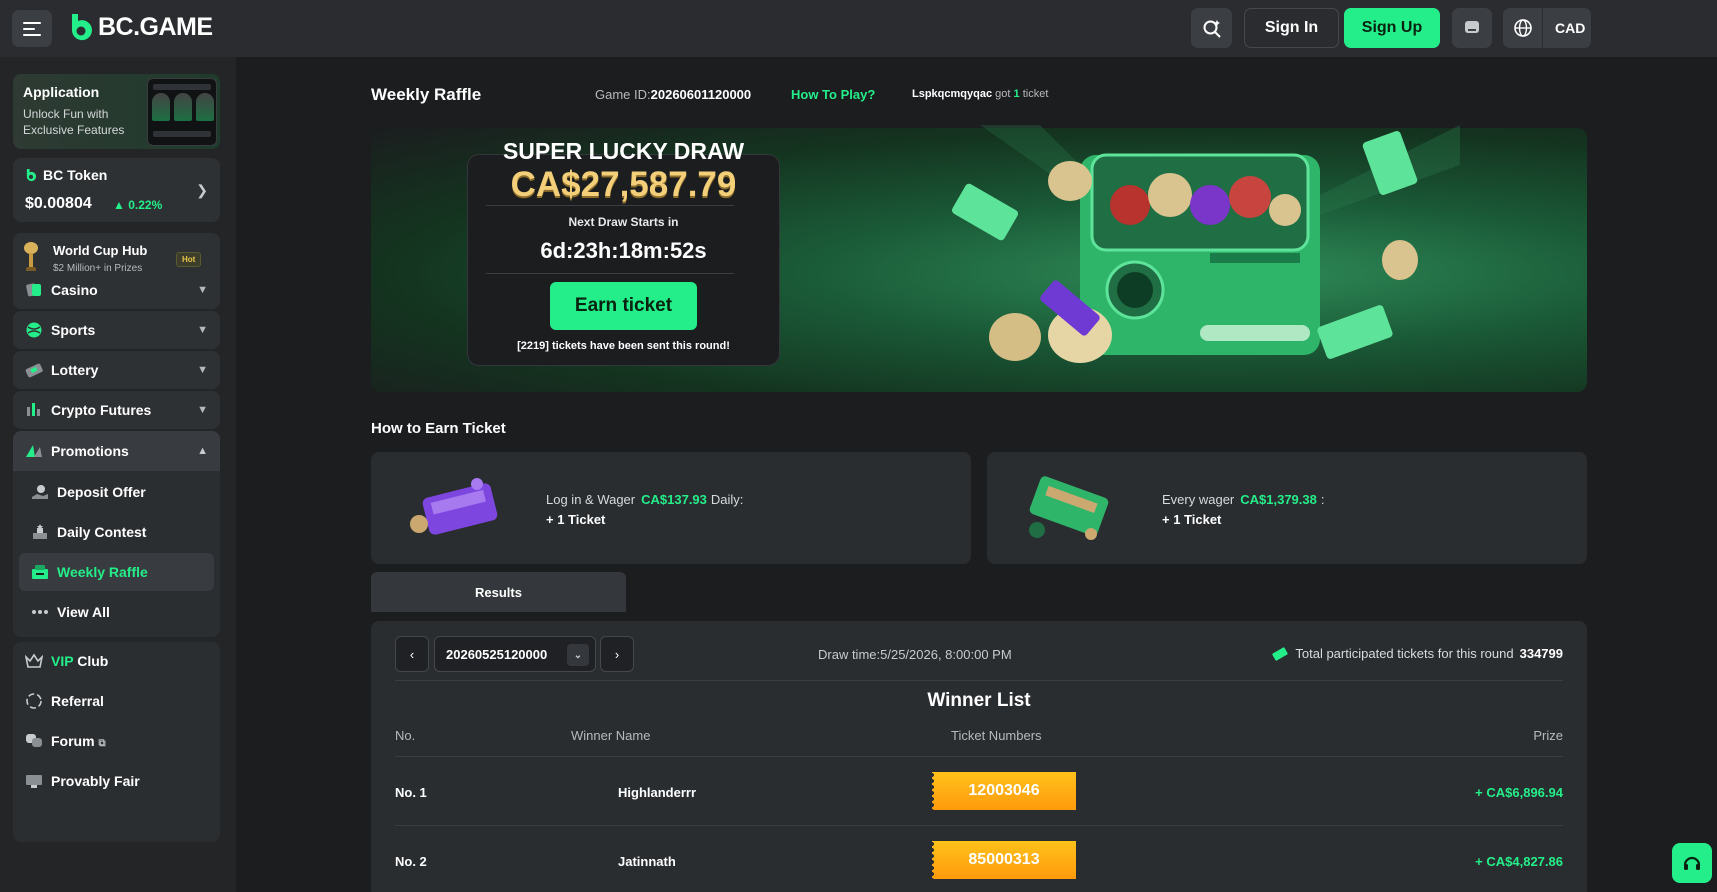 This screenshot has width=1717, height=892. Describe the element at coordinates (116, 190) in the screenshot. I see `bc-token-card: BC Token $0.00804 ▲ 0.22% ❯` at that location.